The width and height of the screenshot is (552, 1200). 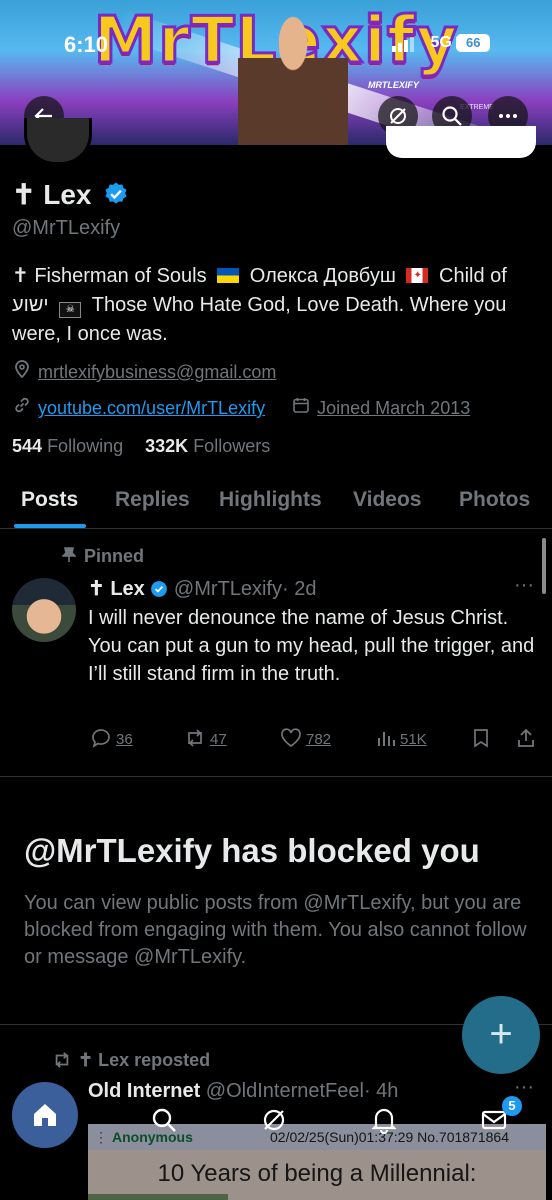 I want to click on bookmark-icon, so click(x=481, y=738).